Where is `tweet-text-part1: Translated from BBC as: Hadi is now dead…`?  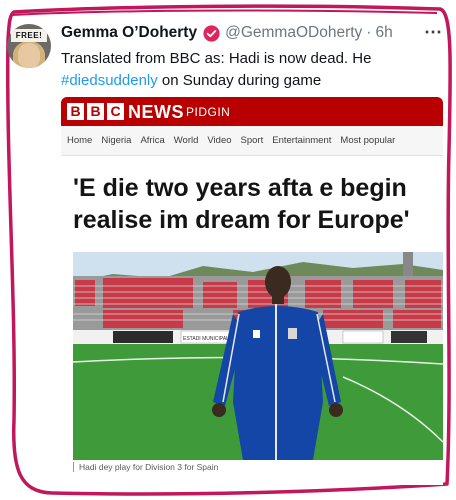 tweet-text-part1: Translated from BBC as: Hadi is now dead… is located at coordinates (216, 58).